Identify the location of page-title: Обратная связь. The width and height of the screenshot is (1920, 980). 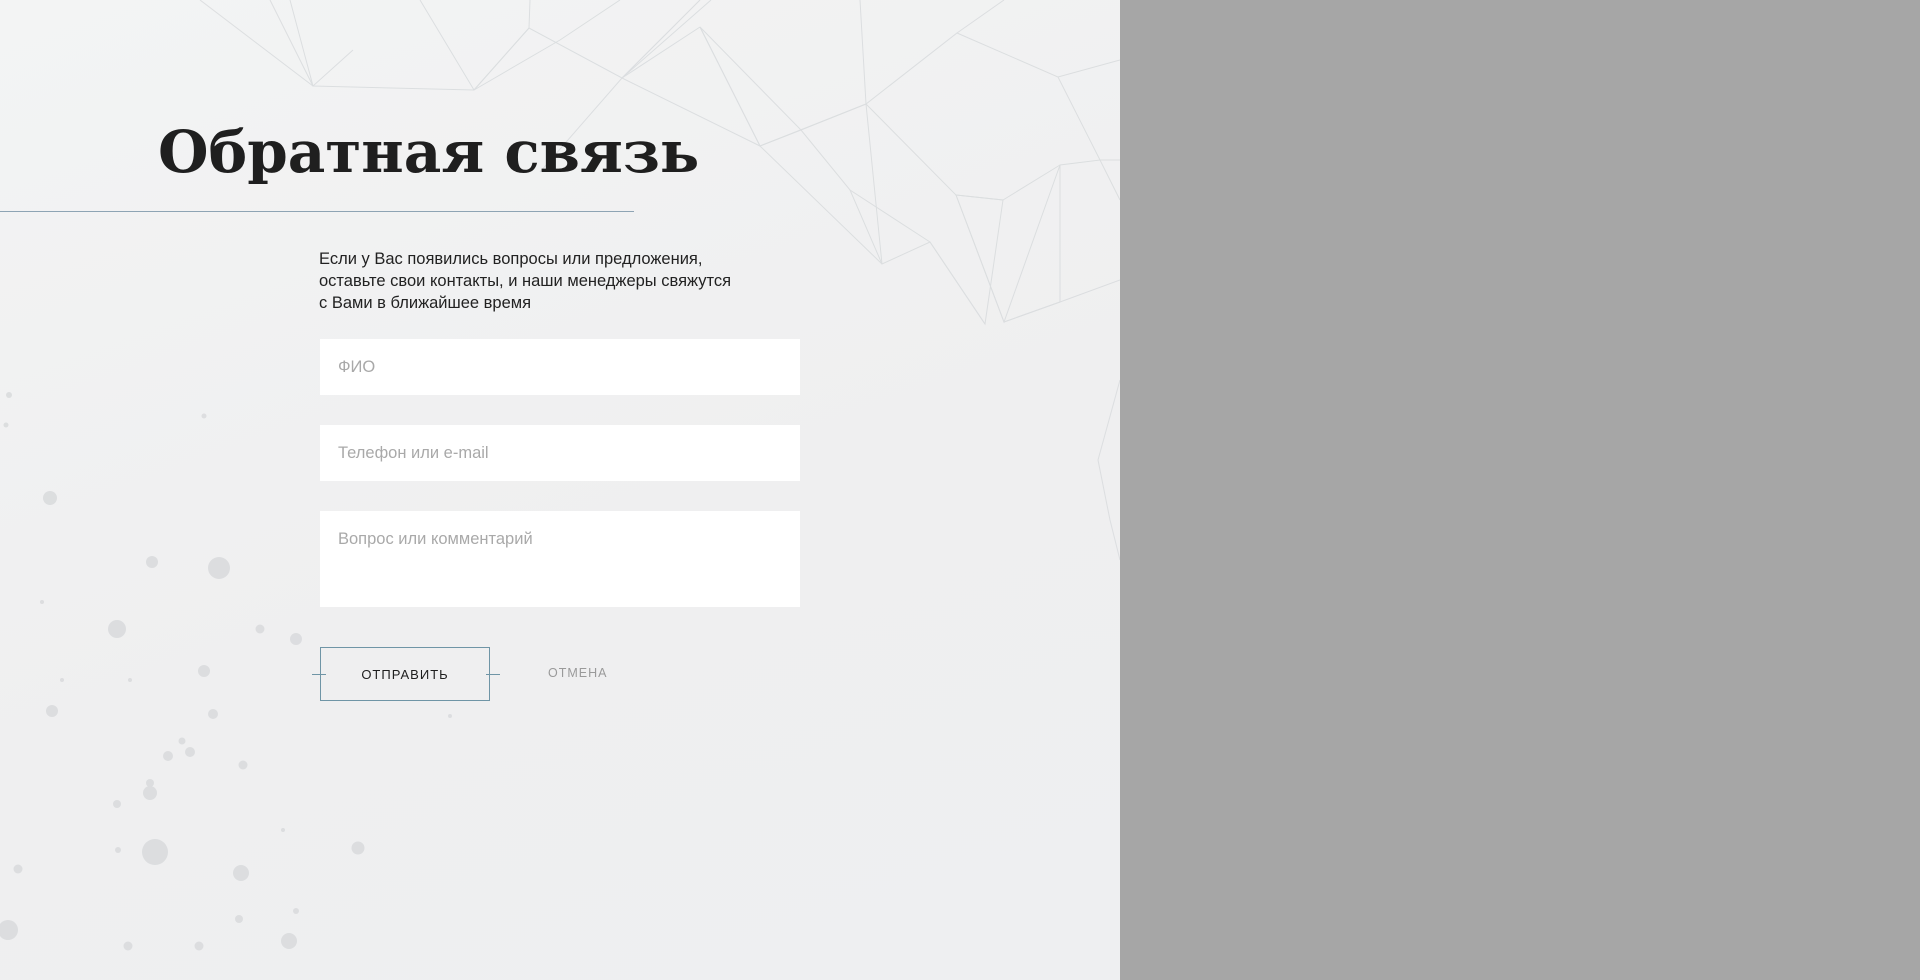
(429, 152).